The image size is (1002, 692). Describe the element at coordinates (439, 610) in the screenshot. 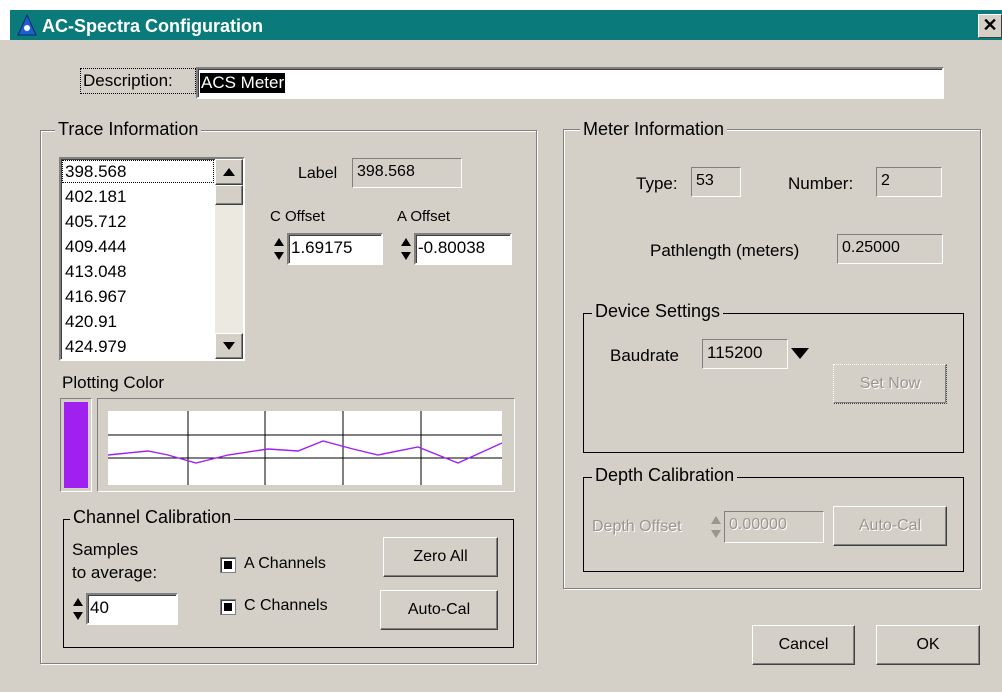

I see `auto-cal-button: Auto-Cal` at that location.